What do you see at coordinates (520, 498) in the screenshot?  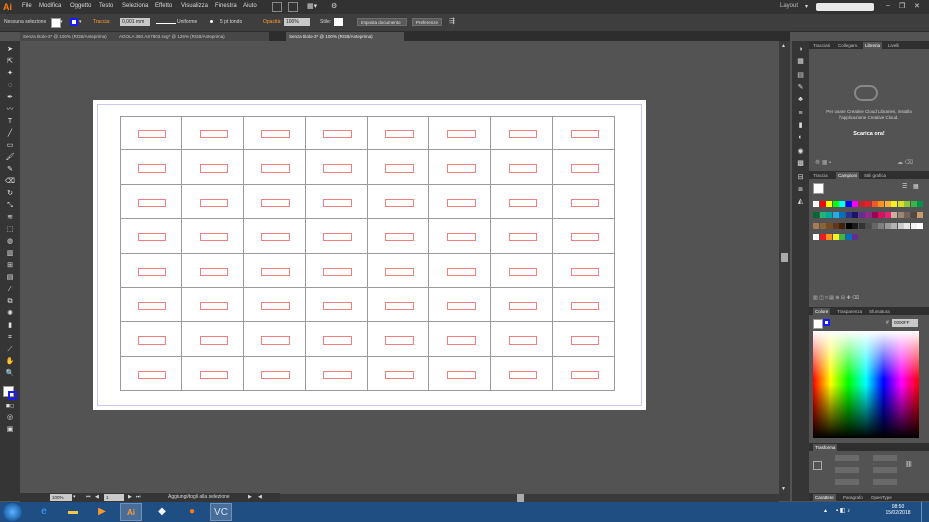 I see `horizontal-scroll-thumb` at bounding box center [520, 498].